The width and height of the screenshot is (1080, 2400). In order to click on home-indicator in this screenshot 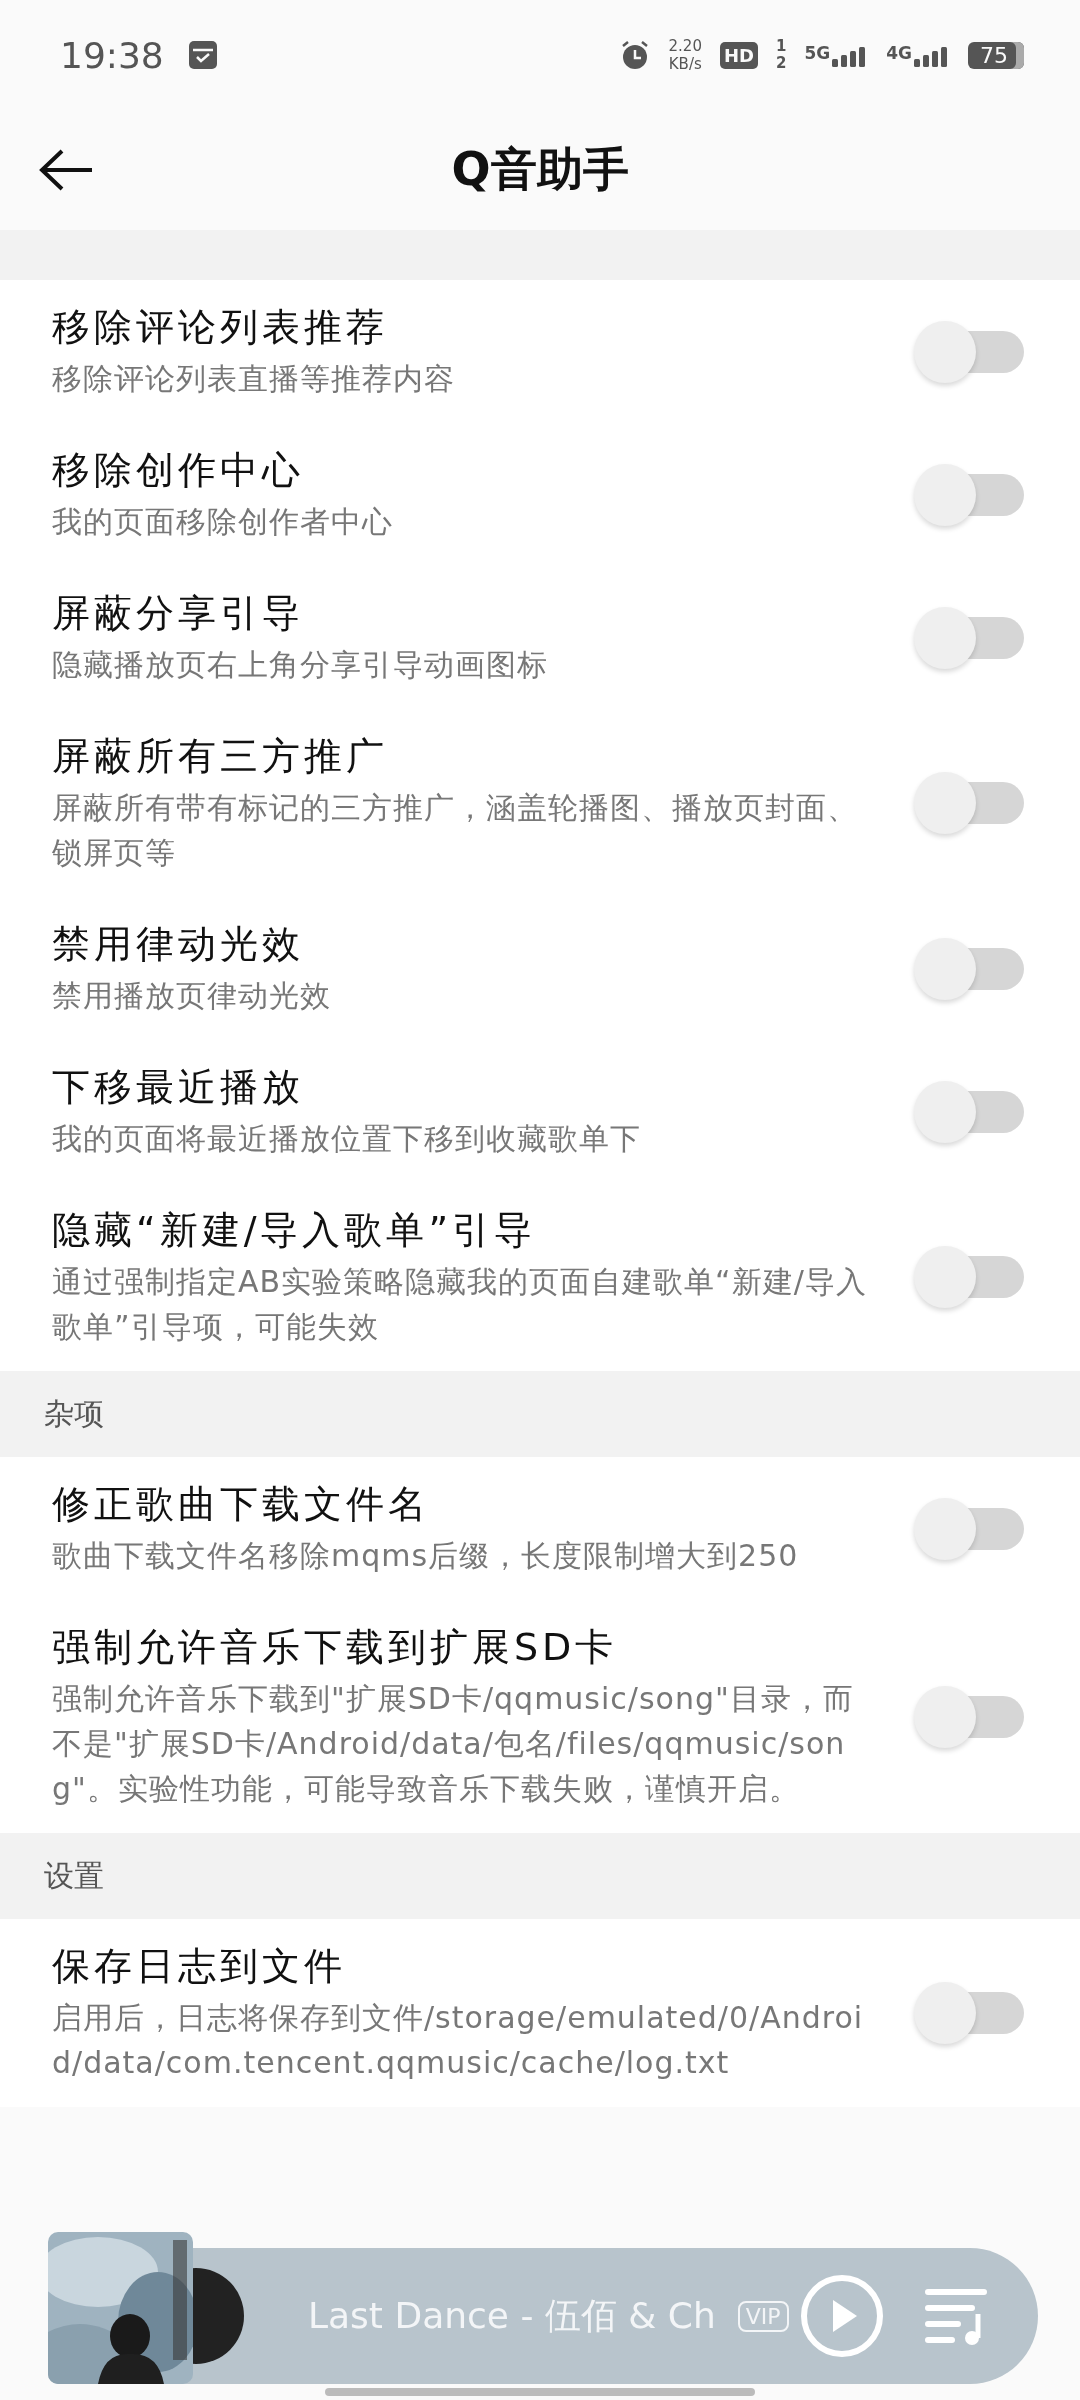, I will do `click(540, 2392)`.